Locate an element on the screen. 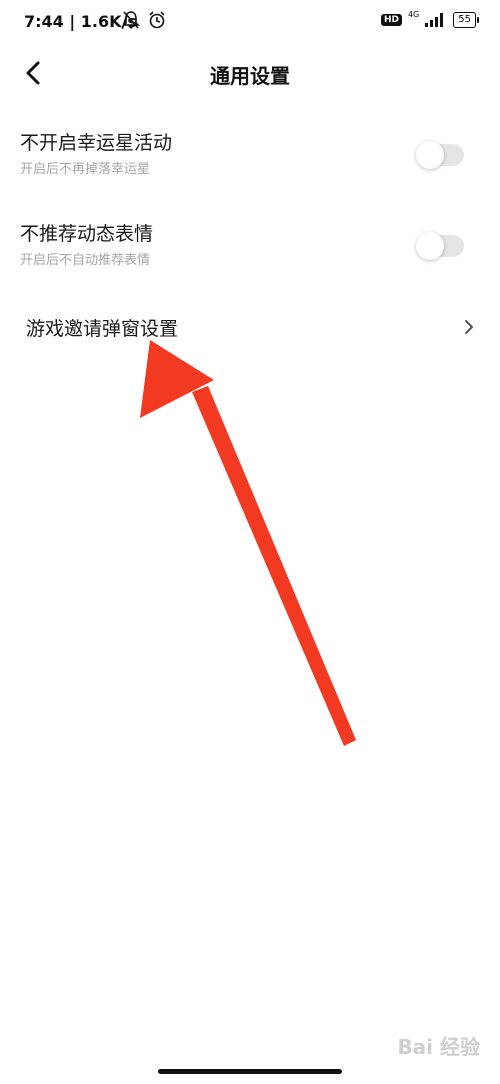 This screenshot has width=500, height=1084. setting-description: 开启后不自动推荐表情 is located at coordinates (85, 260).